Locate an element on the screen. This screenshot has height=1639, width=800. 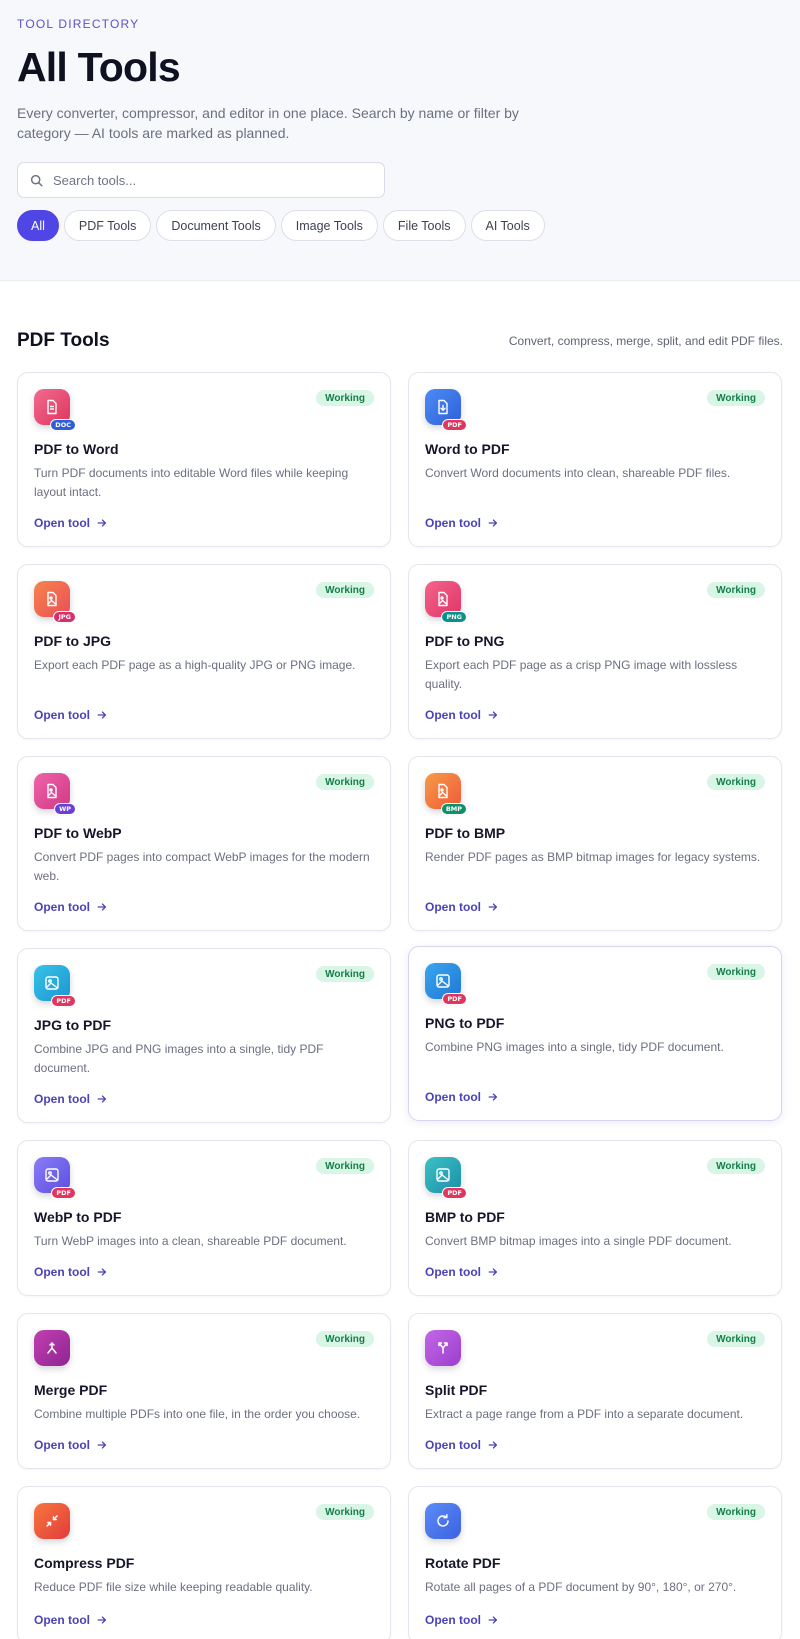
format-badge: BMP is located at coordinates (453, 809).